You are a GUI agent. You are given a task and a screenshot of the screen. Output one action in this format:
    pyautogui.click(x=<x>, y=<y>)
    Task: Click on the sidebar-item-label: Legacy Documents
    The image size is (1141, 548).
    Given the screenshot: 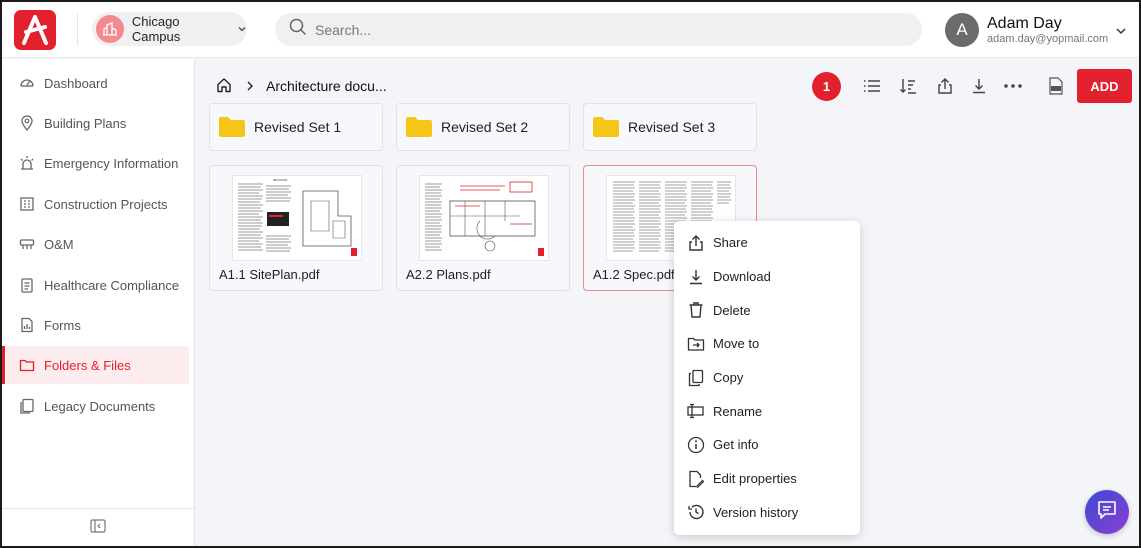 What is the action you would take?
    pyautogui.click(x=100, y=406)
    